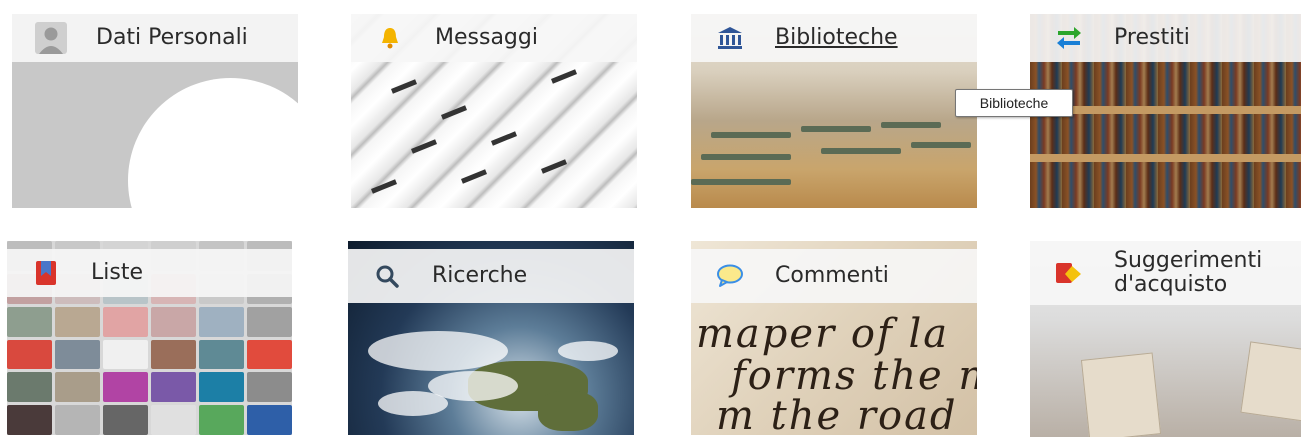 The image size is (1301, 437). Describe the element at coordinates (172, 37) in the screenshot. I see `tile-label: Dati Personali` at that location.